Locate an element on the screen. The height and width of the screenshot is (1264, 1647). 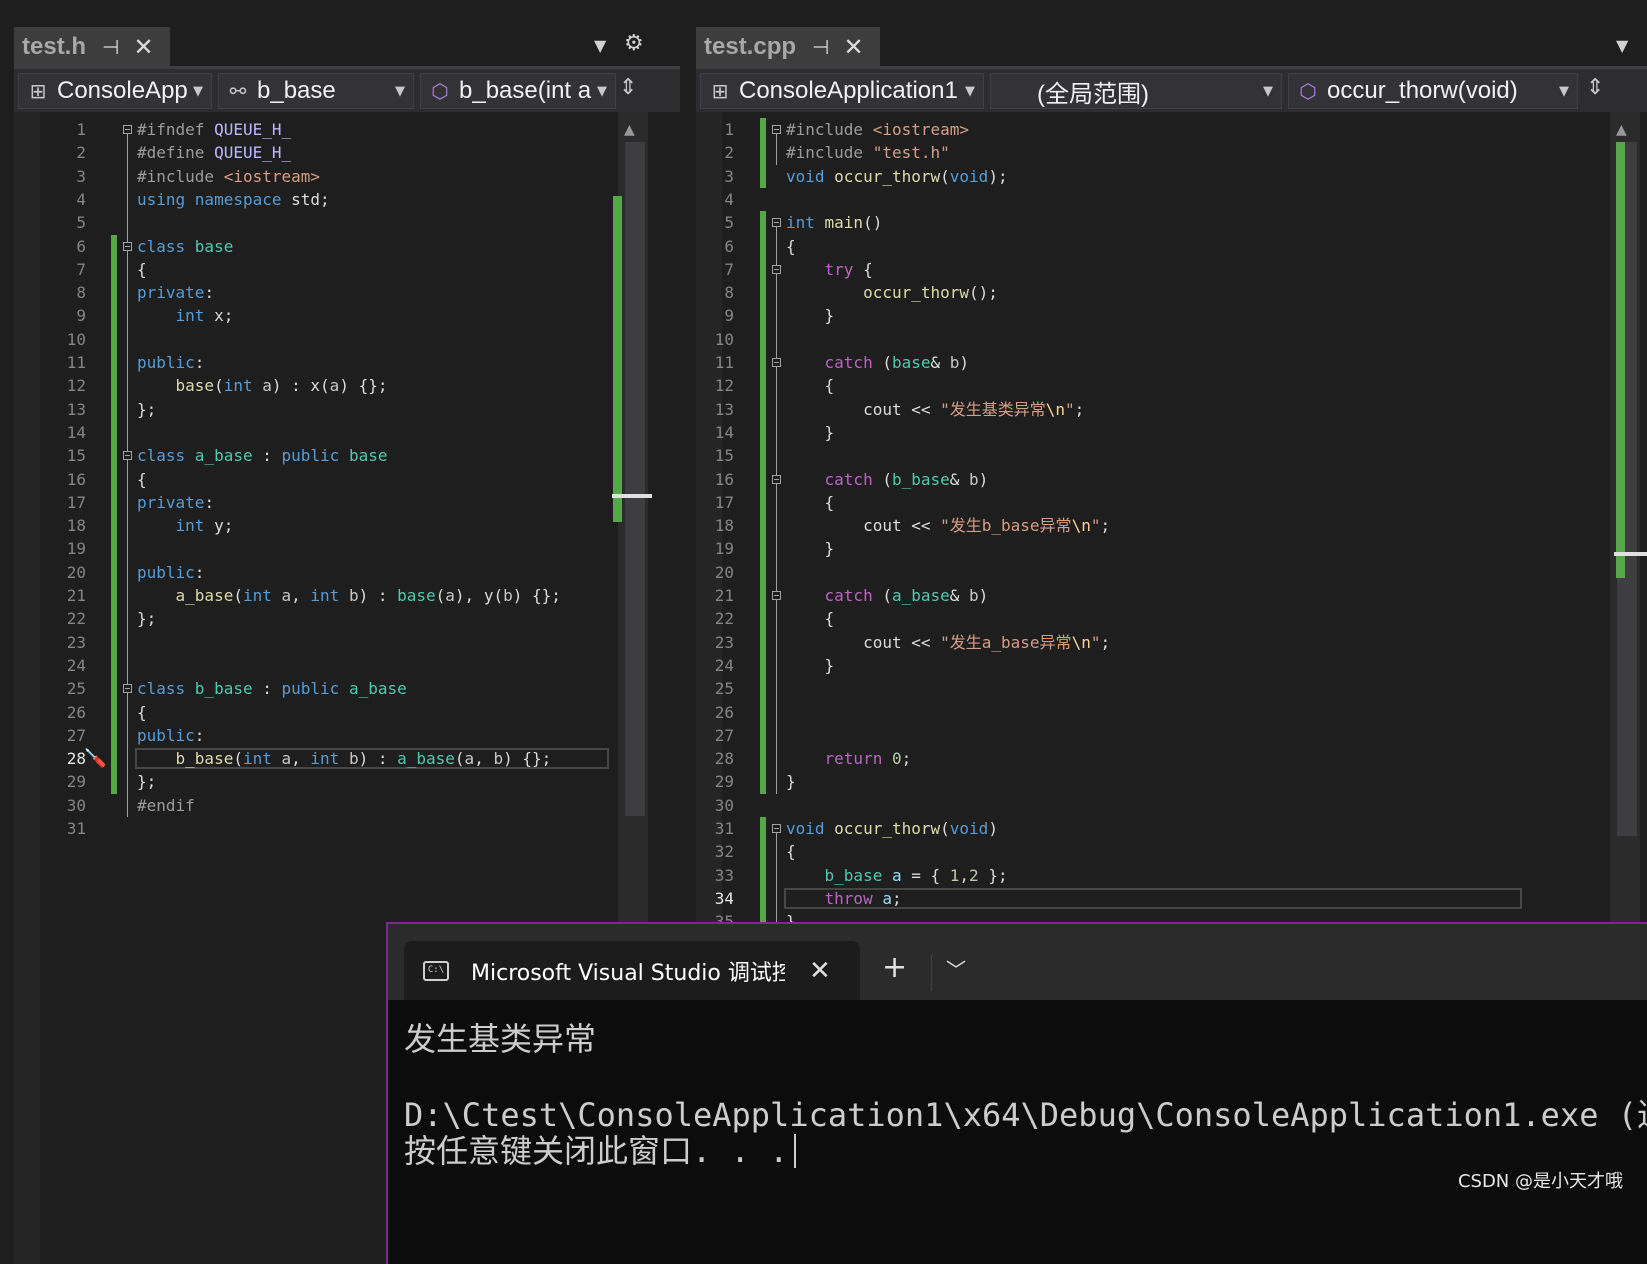
member-combo: ⬡ occur_thorw(void) ▼ is located at coordinates (1433, 91).